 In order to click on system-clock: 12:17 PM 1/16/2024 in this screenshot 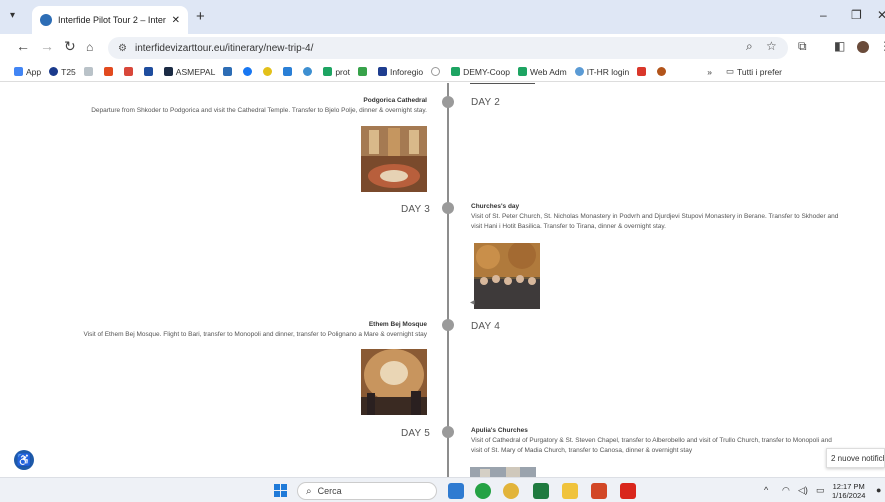, I will do `click(848, 491)`.